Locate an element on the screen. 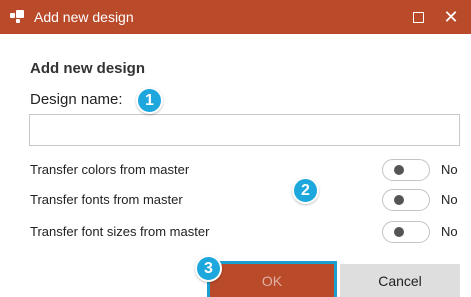  close-button: ✕ is located at coordinates (451, 17).